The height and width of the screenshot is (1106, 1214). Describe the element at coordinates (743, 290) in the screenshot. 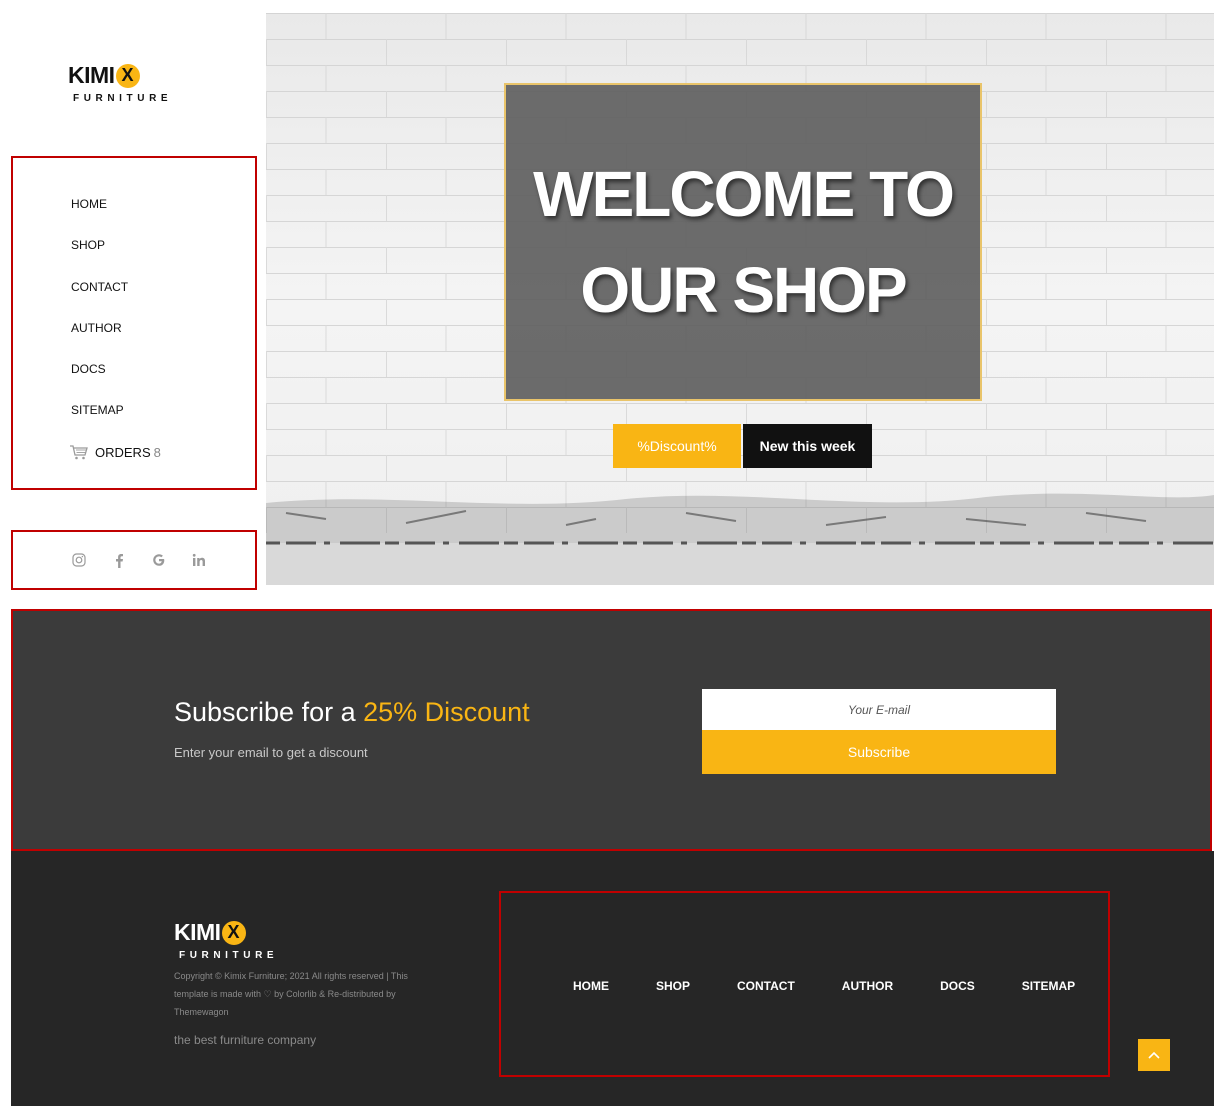

I see `hero-title-line-2: OUR SHOP` at that location.